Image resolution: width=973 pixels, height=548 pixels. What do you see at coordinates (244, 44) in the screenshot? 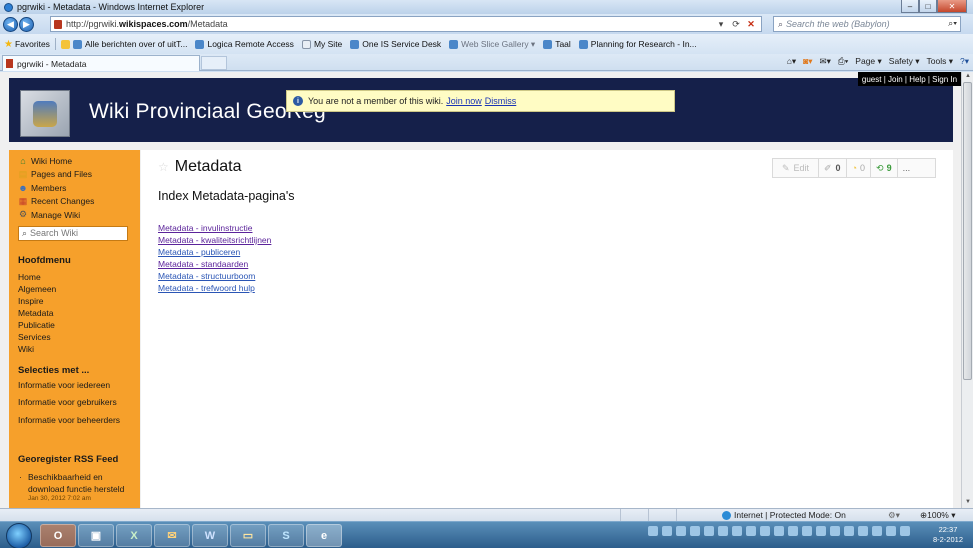
I see `favorite-item: Logica Remote Access` at bounding box center [244, 44].